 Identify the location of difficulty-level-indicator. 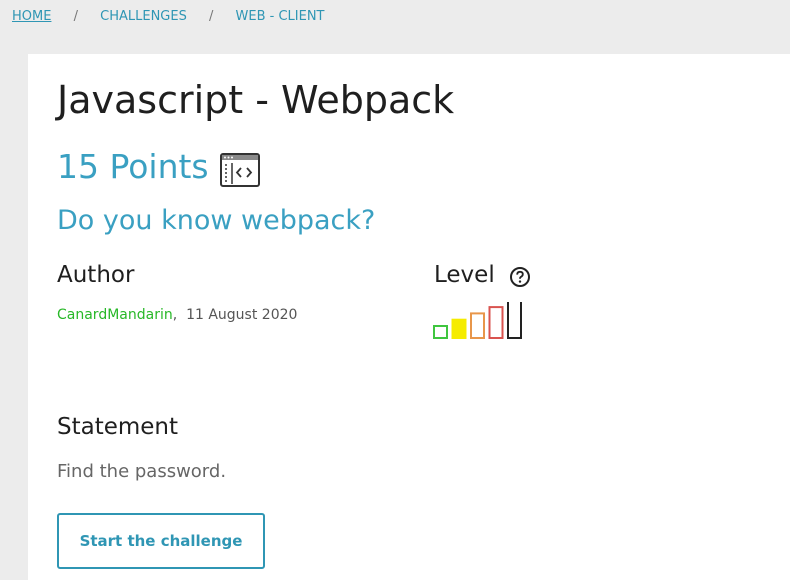
(477, 321).